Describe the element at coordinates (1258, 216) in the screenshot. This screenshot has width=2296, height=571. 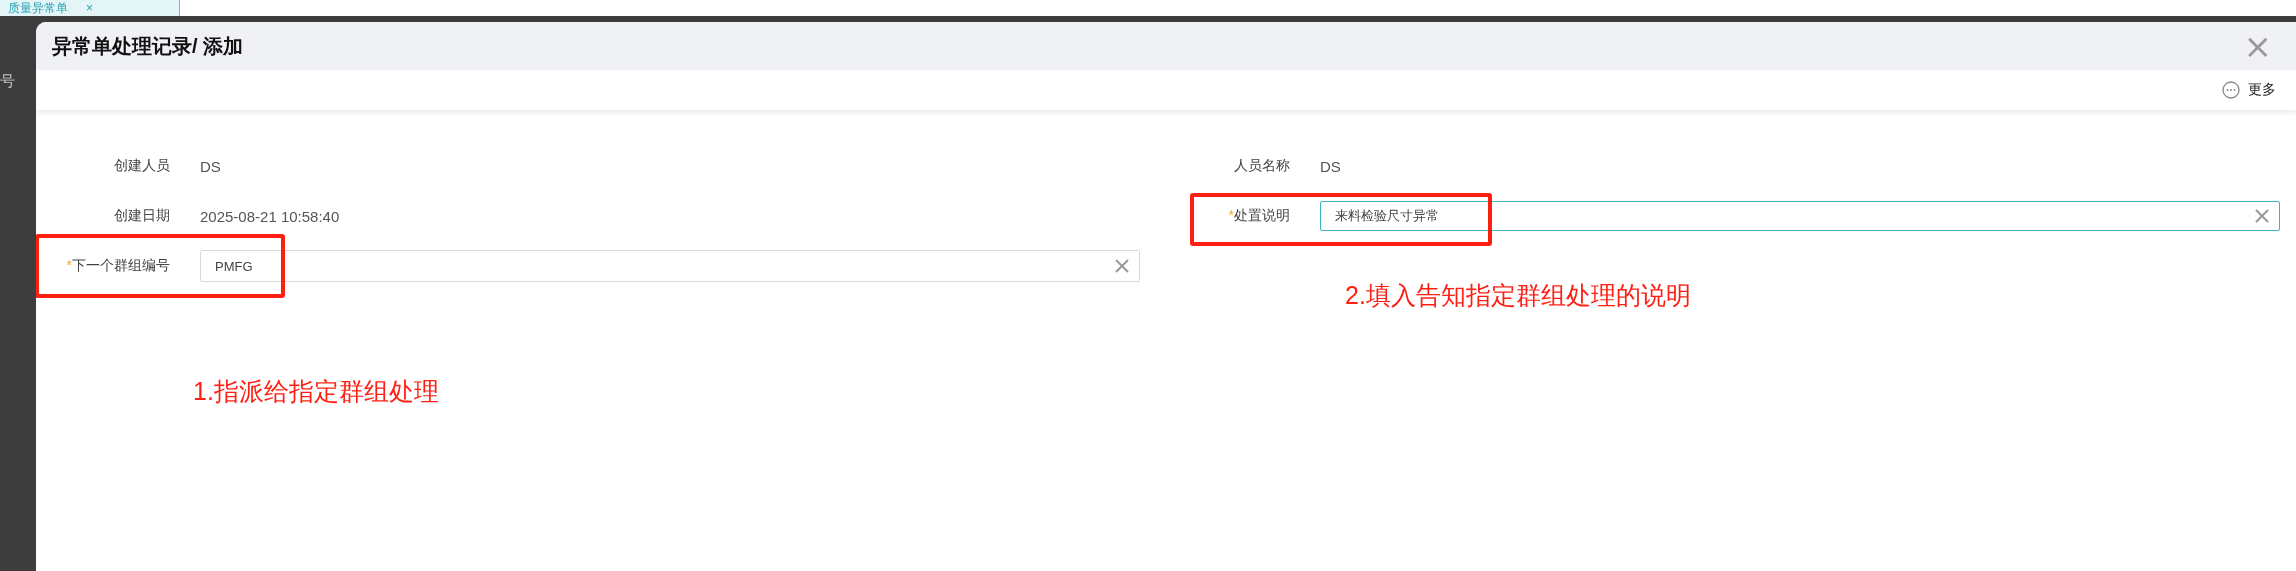
I see `field-label: *处置说明` at that location.